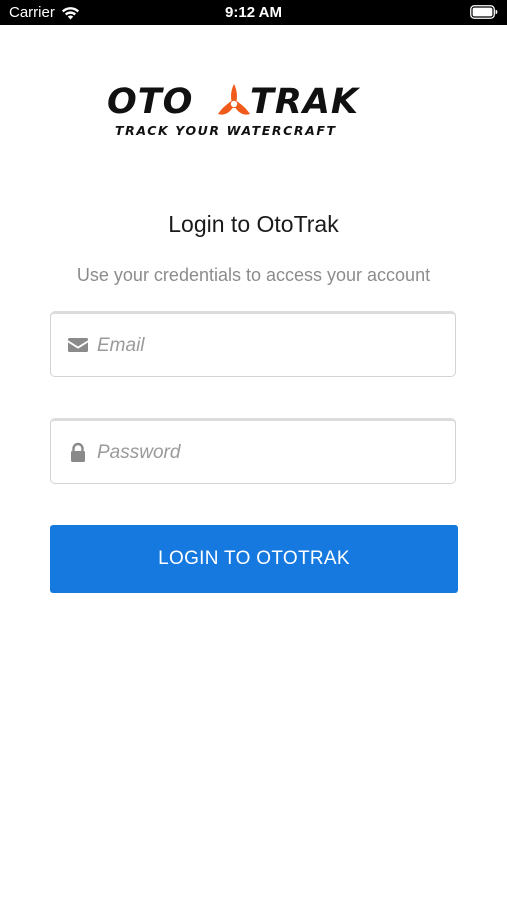 The height and width of the screenshot is (900, 507). I want to click on lock-icon, so click(78, 452).